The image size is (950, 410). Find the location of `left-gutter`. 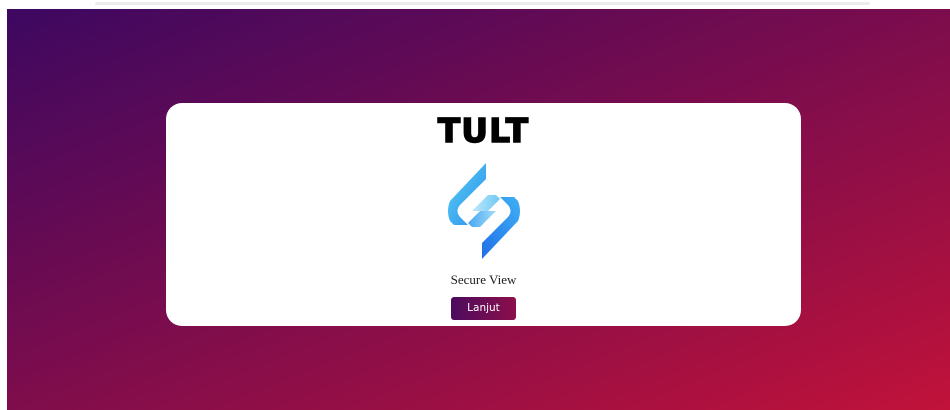

left-gutter is located at coordinates (3, 209).